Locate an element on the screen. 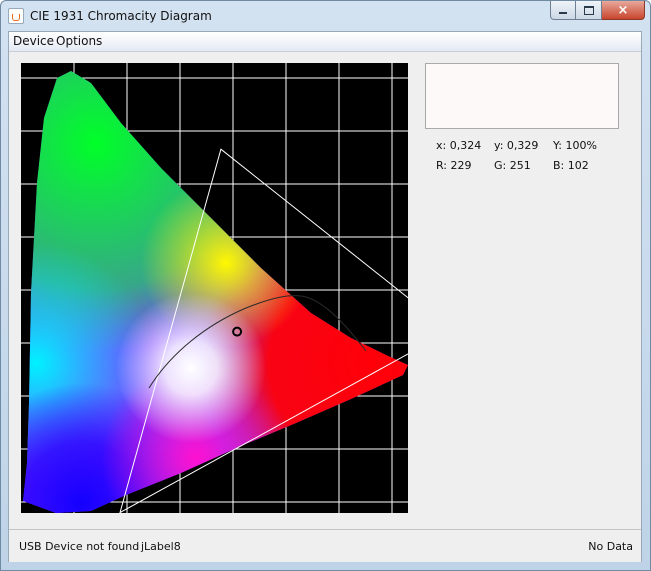 This screenshot has height=571, width=651. maximize-button is located at coordinates (589, 10).